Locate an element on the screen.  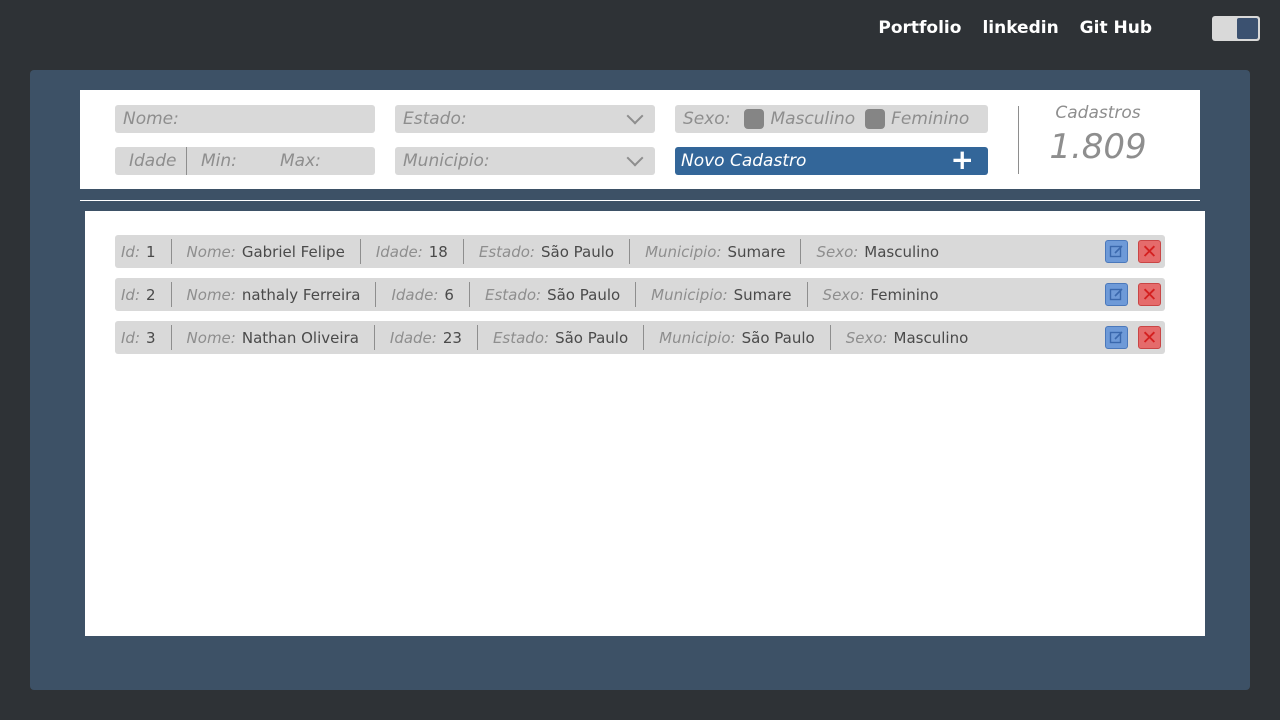
cell-id: Id: 1 is located at coordinates (143, 251).